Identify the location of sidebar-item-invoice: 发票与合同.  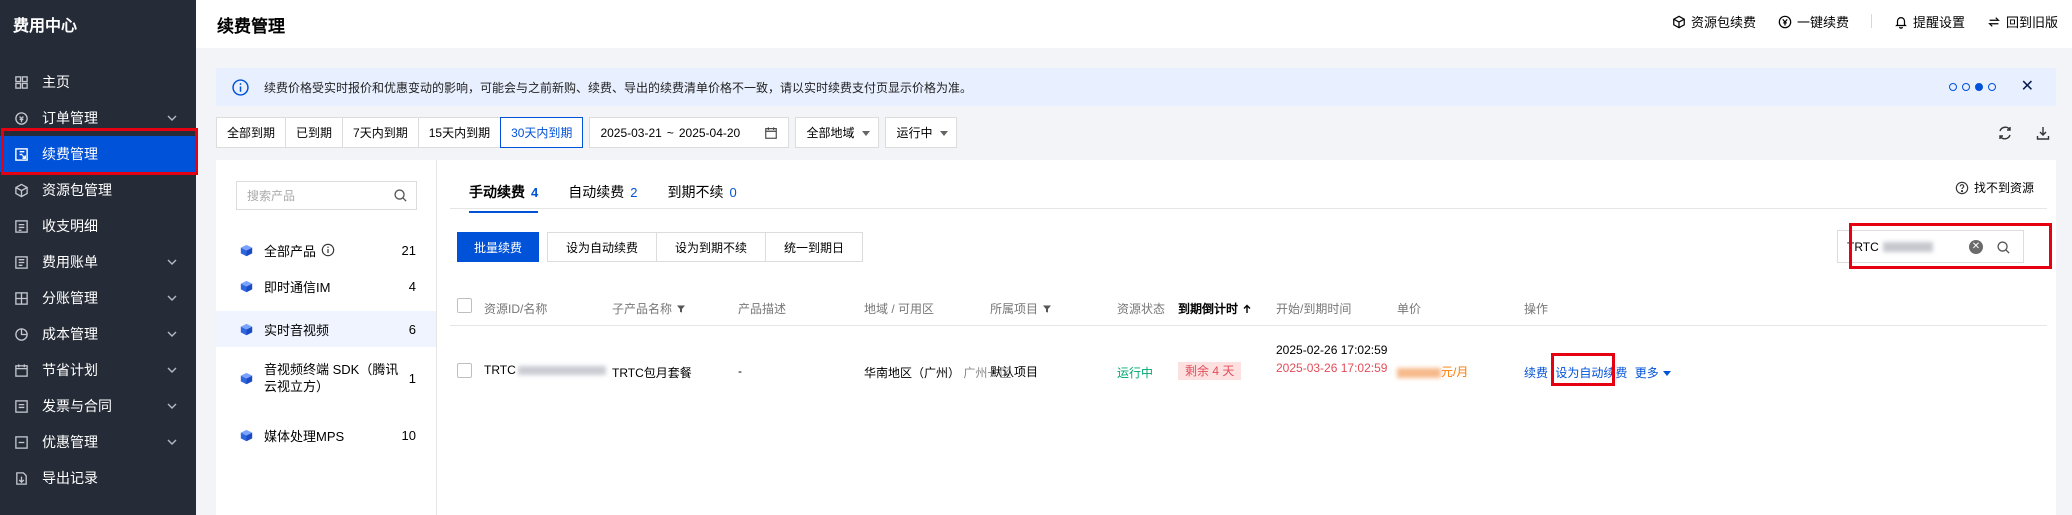
(98, 406).